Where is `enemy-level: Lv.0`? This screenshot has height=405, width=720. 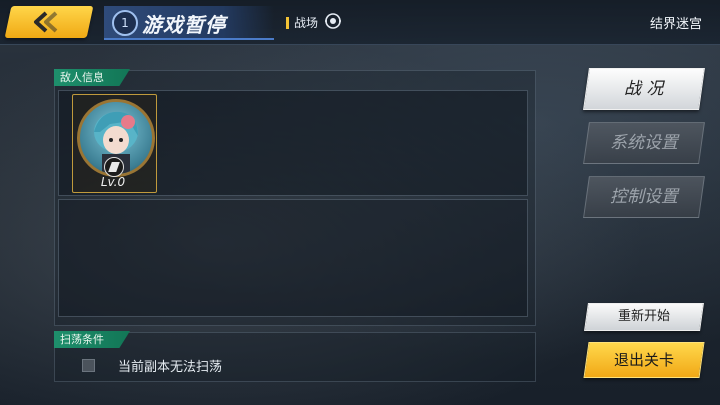 enemy-level: Lv.0 is located at coordinates (113, 182).